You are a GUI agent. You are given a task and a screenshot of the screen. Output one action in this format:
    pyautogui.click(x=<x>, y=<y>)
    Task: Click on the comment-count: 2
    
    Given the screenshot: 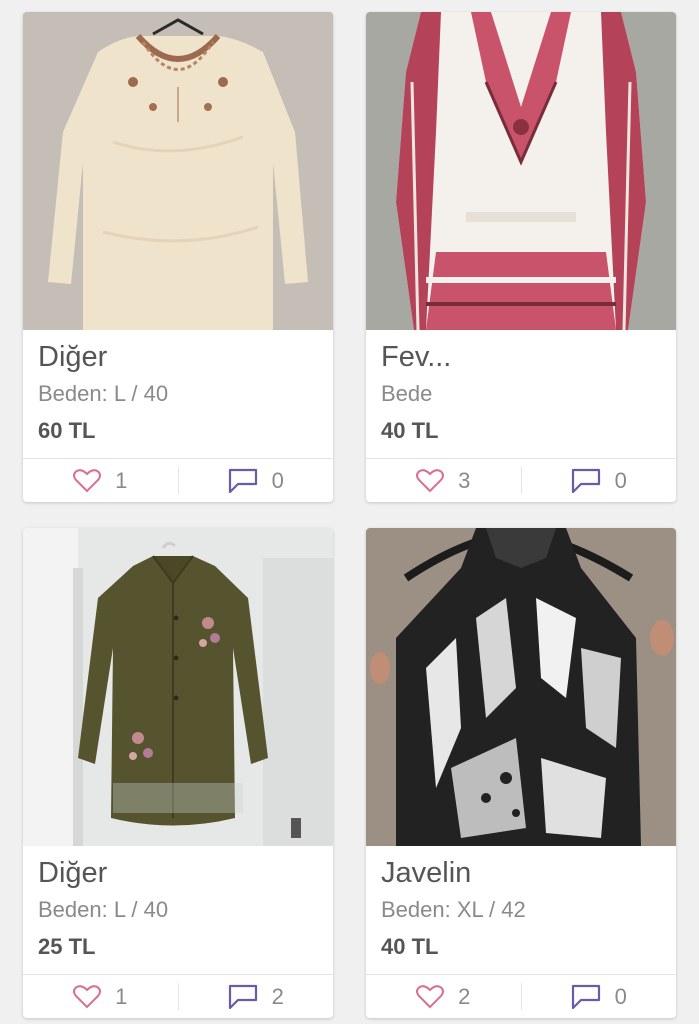 What is the action you would take?
    pyautogui.click(x=277, y=996)
    